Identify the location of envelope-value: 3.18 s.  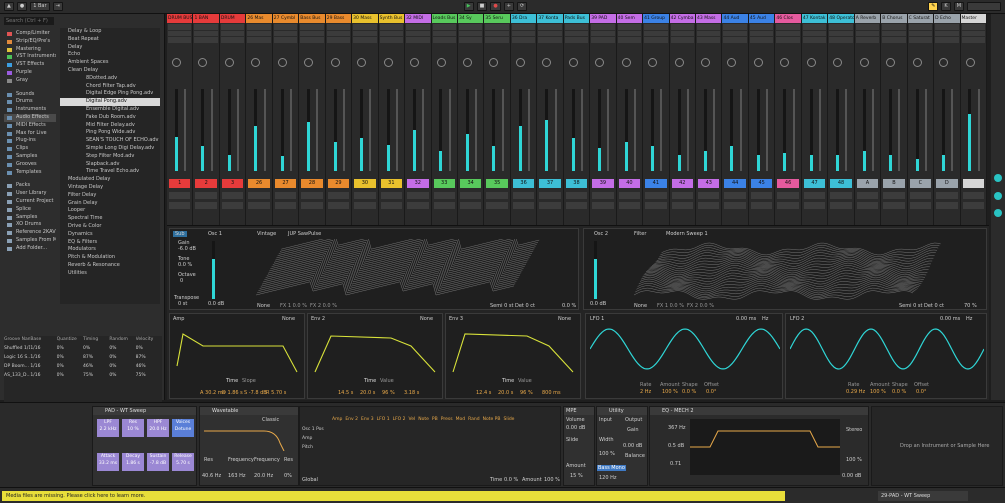
(411, 393).